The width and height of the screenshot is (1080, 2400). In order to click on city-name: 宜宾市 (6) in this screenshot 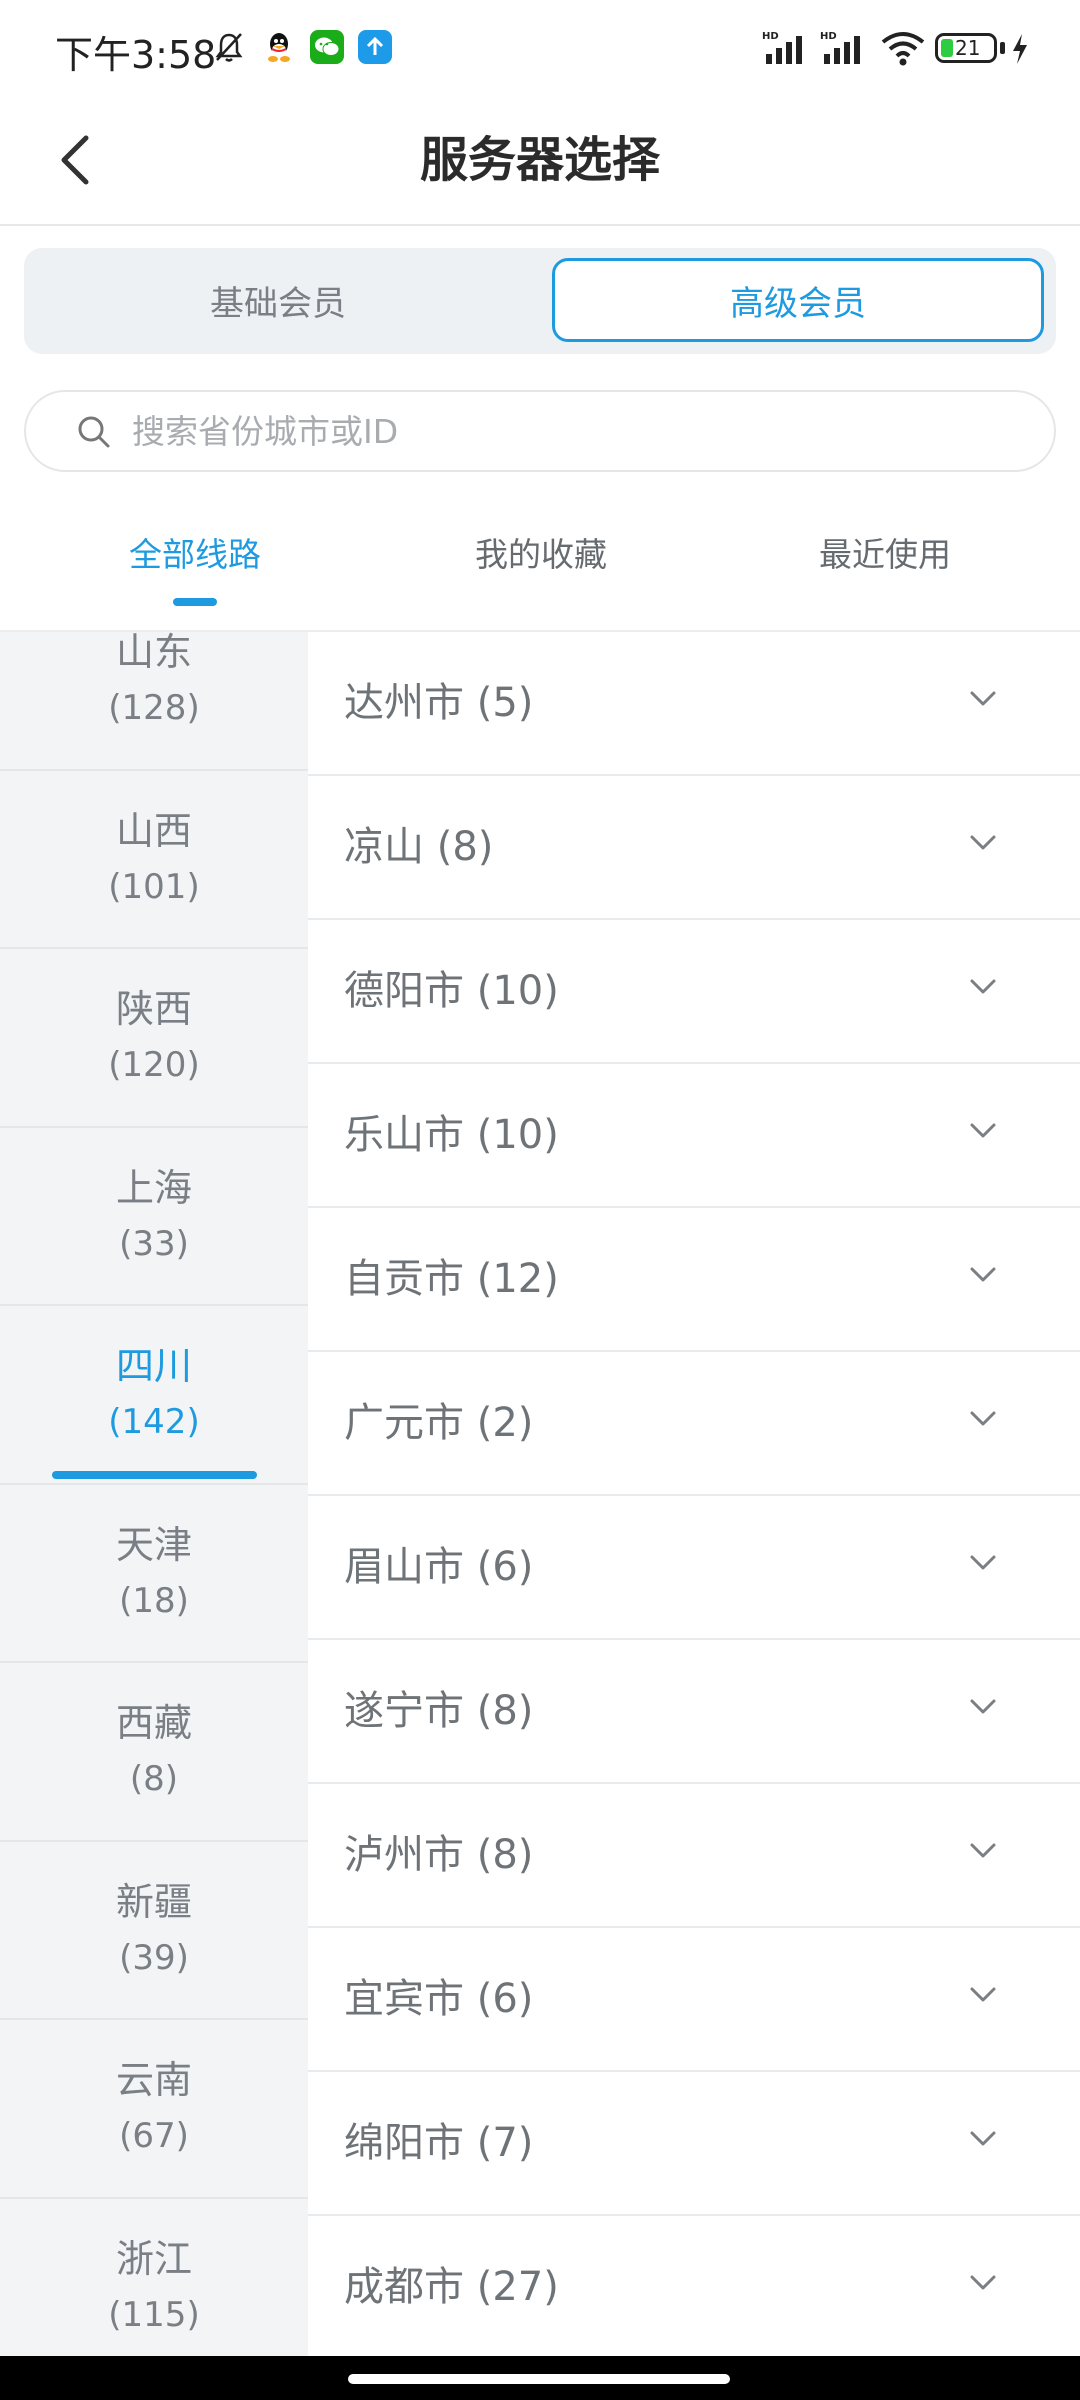, I will do `click(439, 1999)`.